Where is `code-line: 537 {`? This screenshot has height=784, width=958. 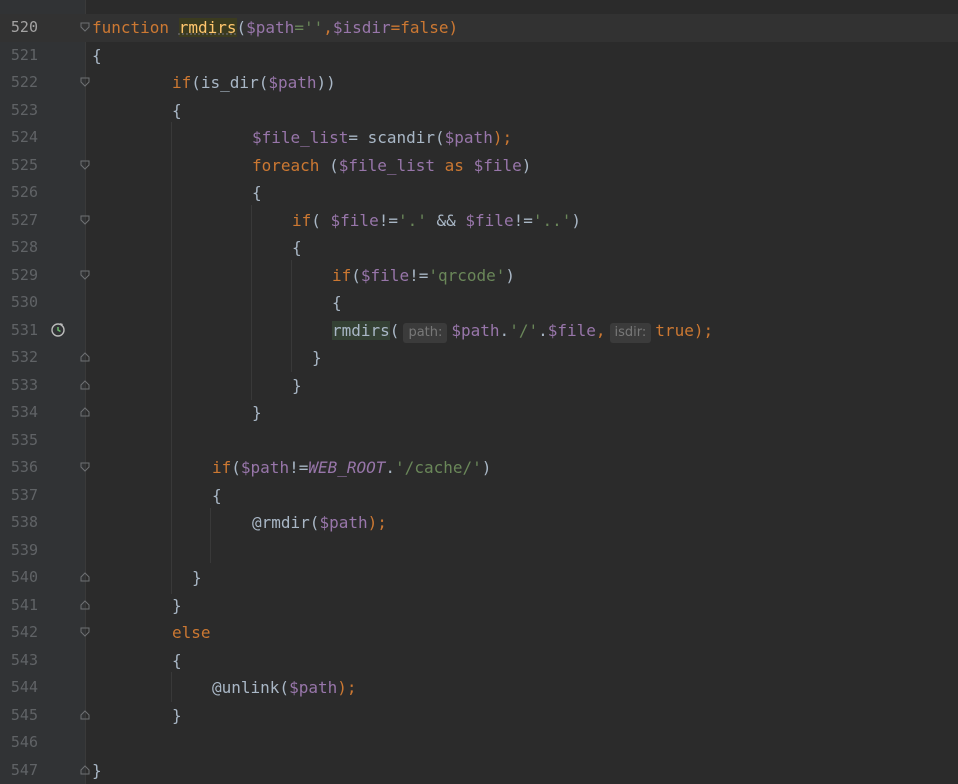
code-line: 537 { is located at coordinates (479, 496).